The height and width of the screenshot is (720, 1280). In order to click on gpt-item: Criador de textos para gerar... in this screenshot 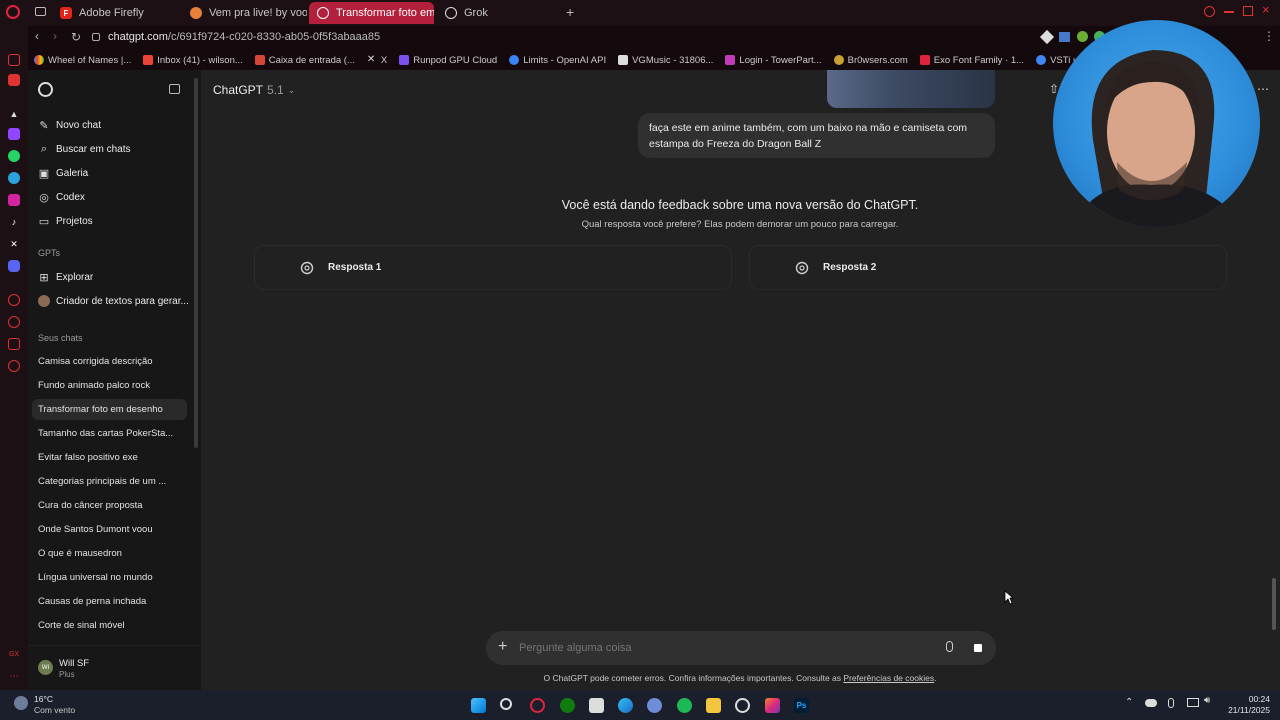, I will do `click(113, 301)`.